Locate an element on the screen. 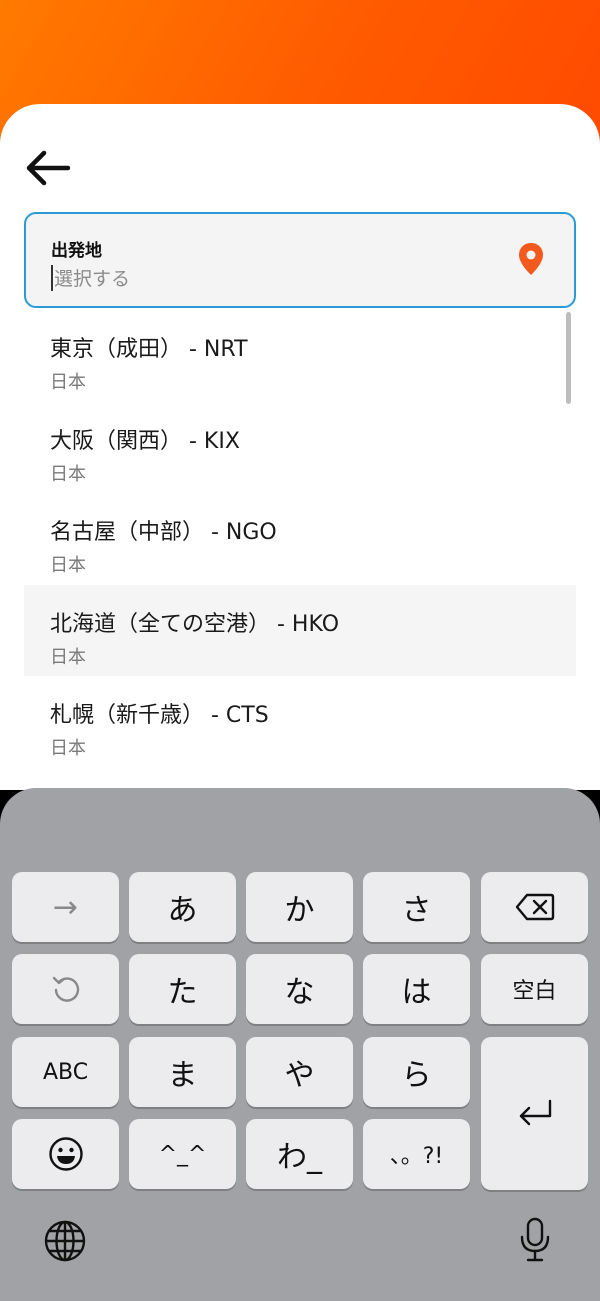 Image resolution: width=600 pixels, height=1301 pixels. undo-icon is located at coordinates (65, 989).